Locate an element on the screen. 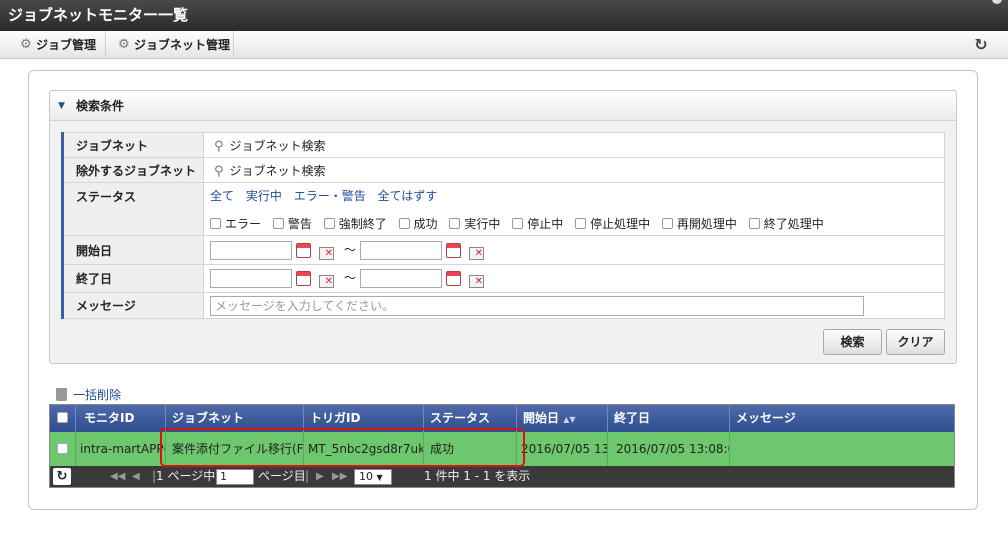 The width and height of the screenshot is (1008, 544). clear-button: クリア is located at coordinates (915, 342).